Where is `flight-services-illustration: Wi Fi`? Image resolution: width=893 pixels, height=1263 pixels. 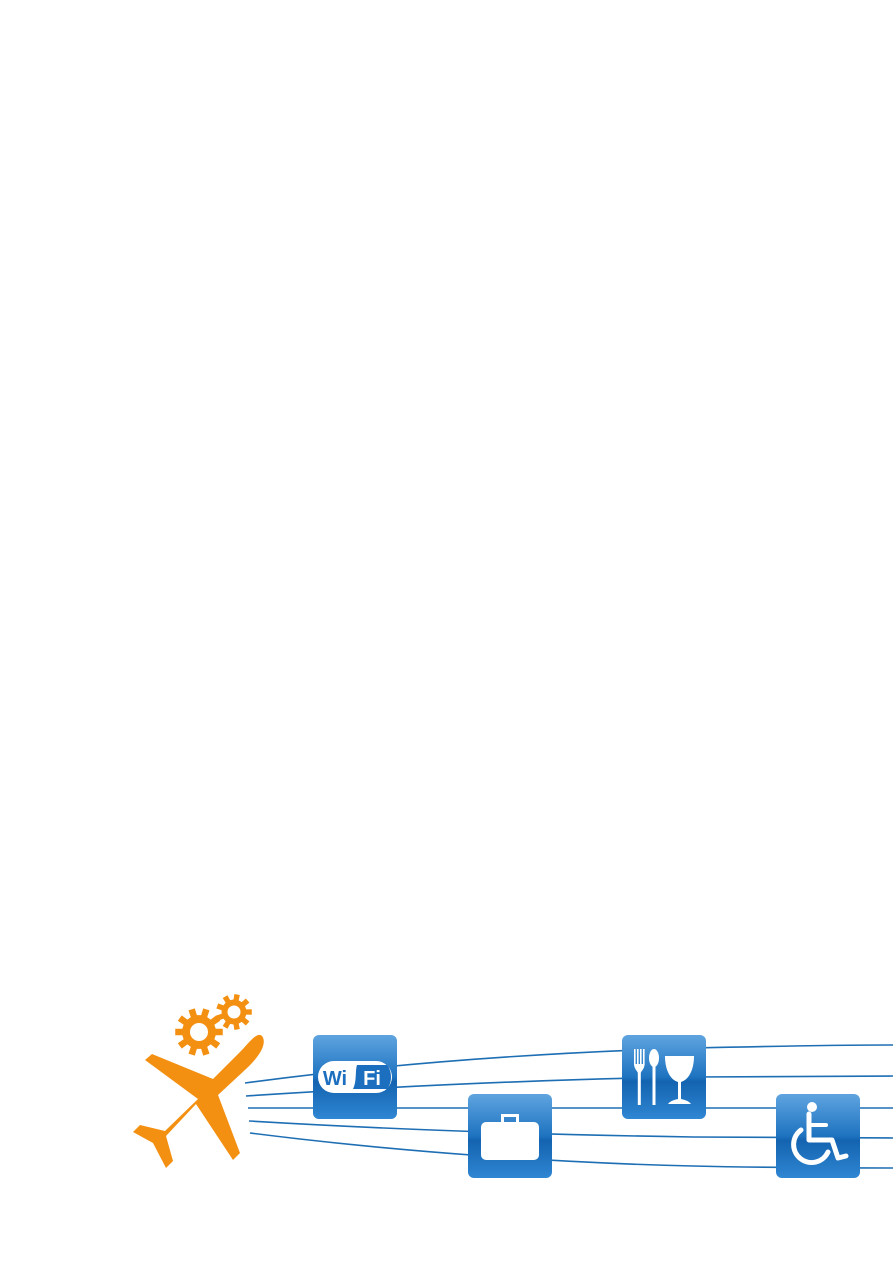 flight-services-illustration: Wi Fi is located at coordinates (513, 1086).